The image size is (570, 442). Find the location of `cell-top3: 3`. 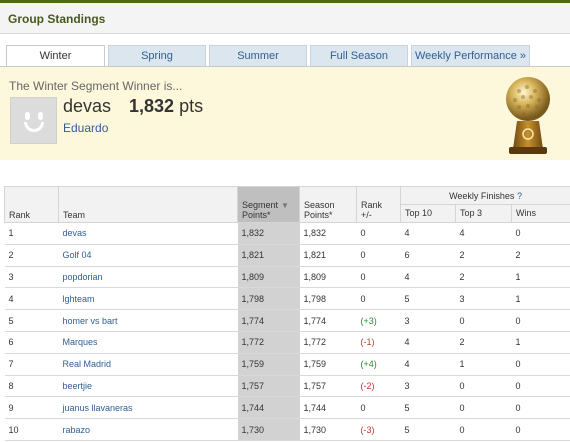

cell-top3: 3 is located at coordinates (483, 299).